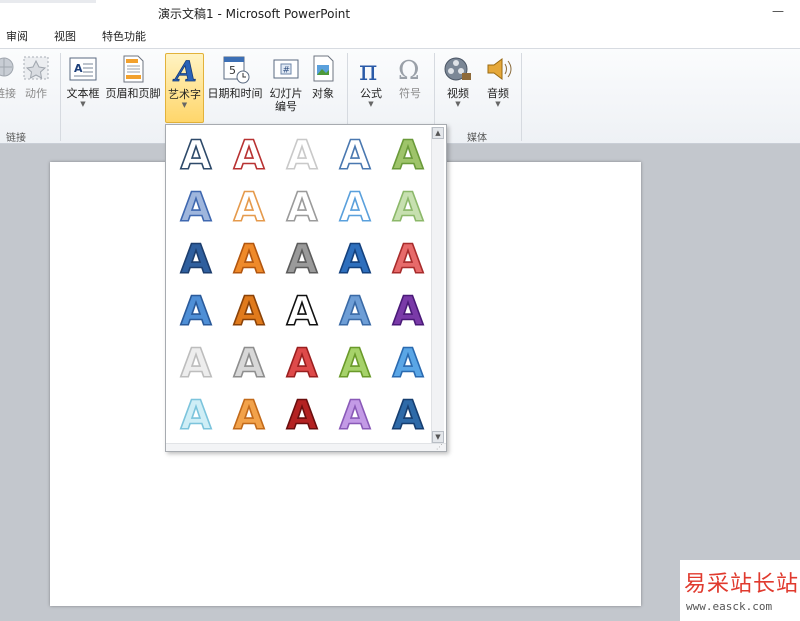 This screenshot has height=621, width=800. Describe the element at coordinates (133, 88) in the screenshot. I see `header-footer-button: 页眉和页脚` at that location.